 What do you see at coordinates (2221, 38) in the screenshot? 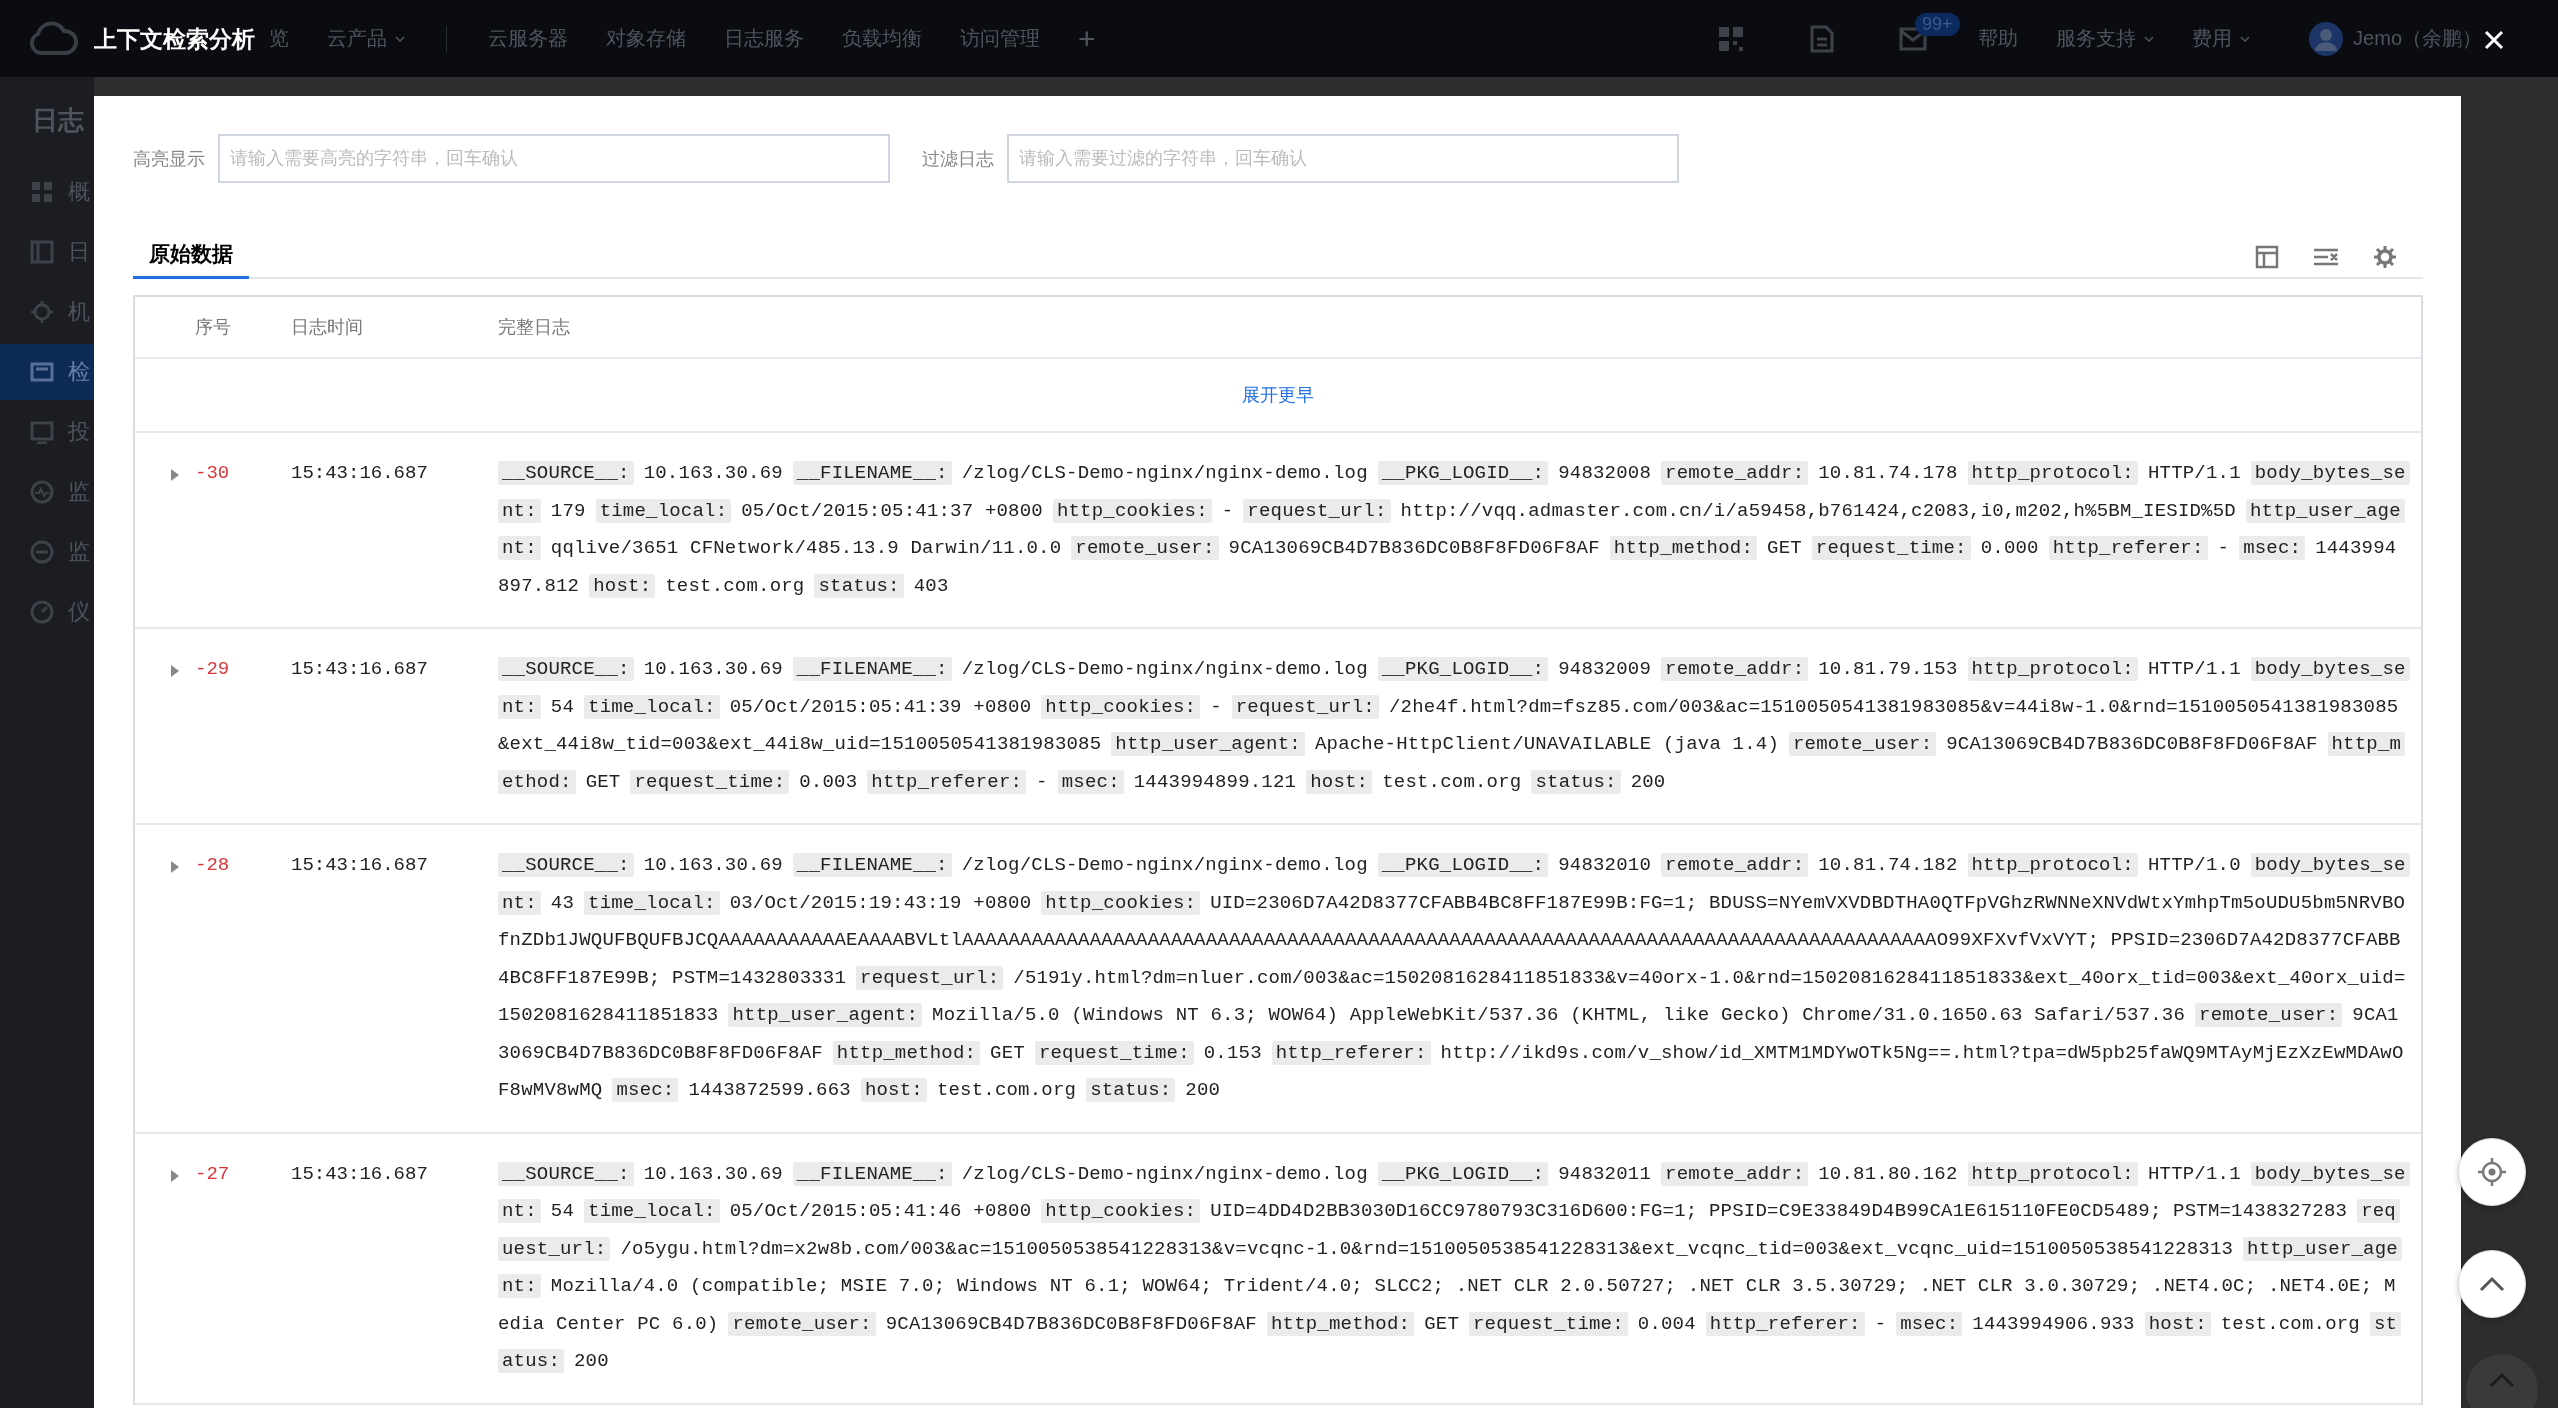
I see `nav-link: 费用` at bounding box center [2221, 38].